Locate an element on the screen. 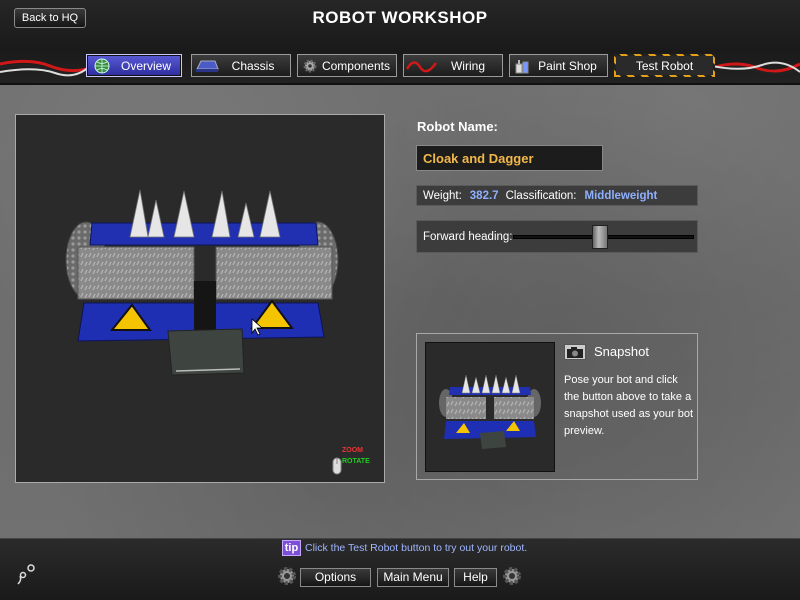 The image size is (800, 600). page-title: ROBOT WORKSHOP is located at coordinates (400, 17).